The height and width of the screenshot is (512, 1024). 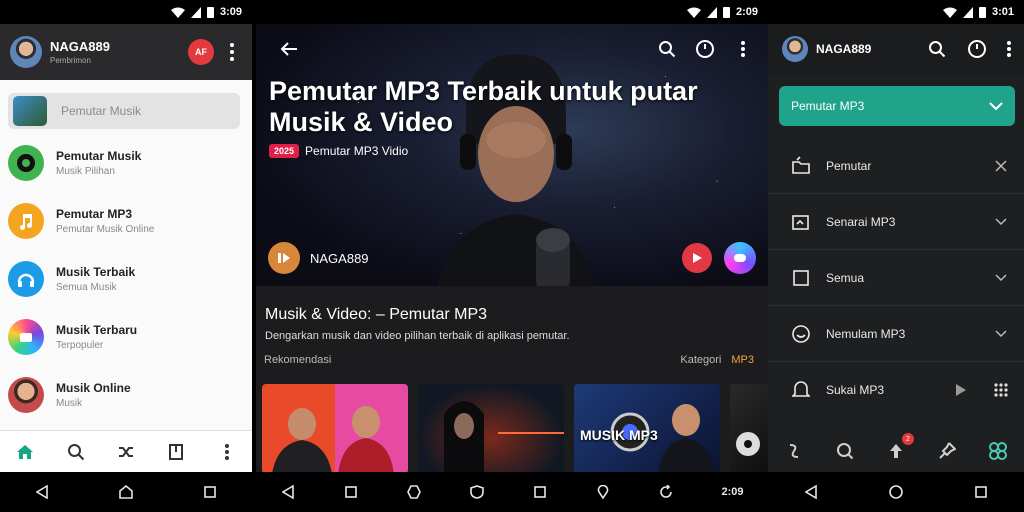 What do you see at coordinates (896, 390) in the screenshot?
I see `menu-item: Sukai MP3` at bounding box center [896, 390].